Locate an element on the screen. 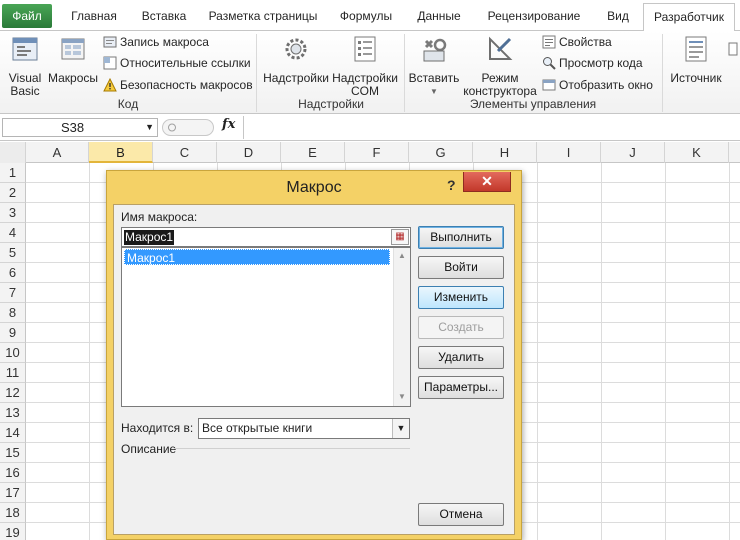  insert-function-button: fx is located at coordinates (228, 124).